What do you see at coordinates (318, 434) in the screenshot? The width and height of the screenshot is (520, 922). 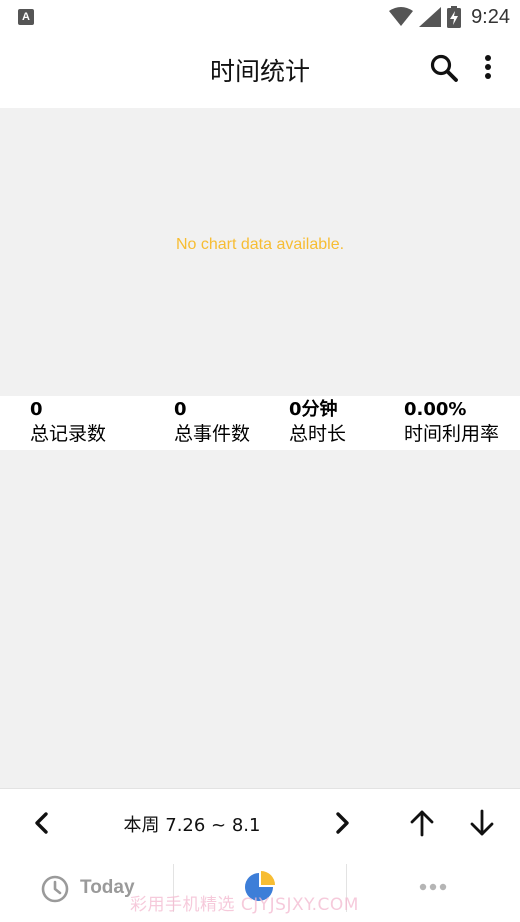 I see `stat-label: 总时长` at bounding box center [318, 434].